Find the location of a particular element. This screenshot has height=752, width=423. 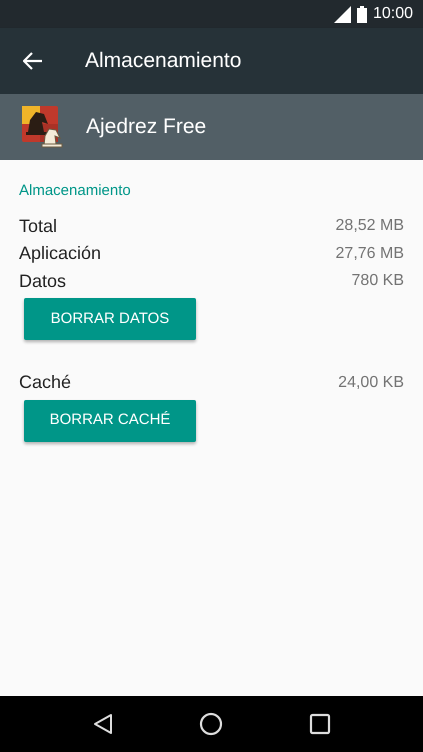

recents-button is located at coordinates (319, 724).